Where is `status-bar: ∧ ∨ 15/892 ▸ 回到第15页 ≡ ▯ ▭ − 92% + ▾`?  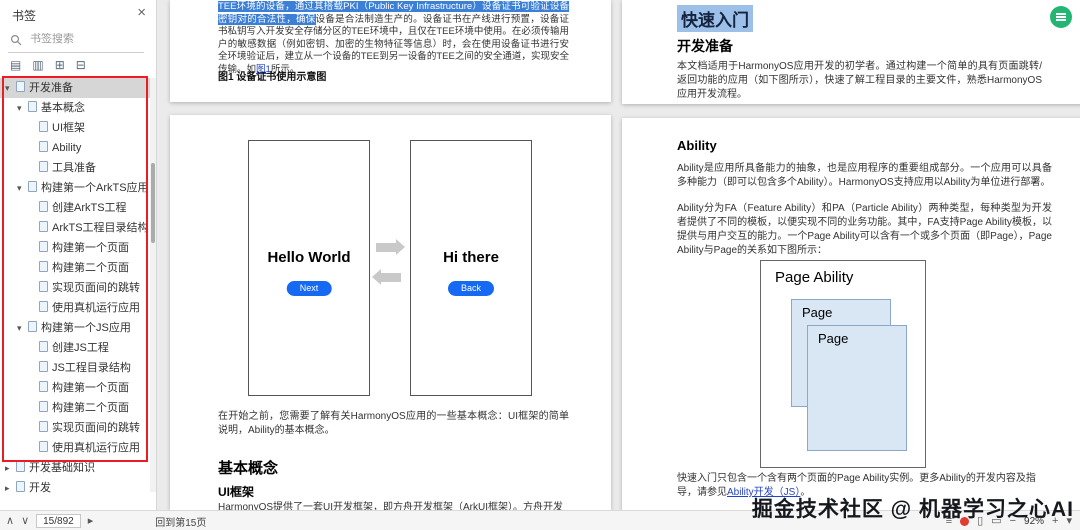 status-bar: ∧ ∨ 15/892 ▸ 回到第15页 ≡ ▯ ▭ − 92% + ▾ is located at coordinates (540, 520).